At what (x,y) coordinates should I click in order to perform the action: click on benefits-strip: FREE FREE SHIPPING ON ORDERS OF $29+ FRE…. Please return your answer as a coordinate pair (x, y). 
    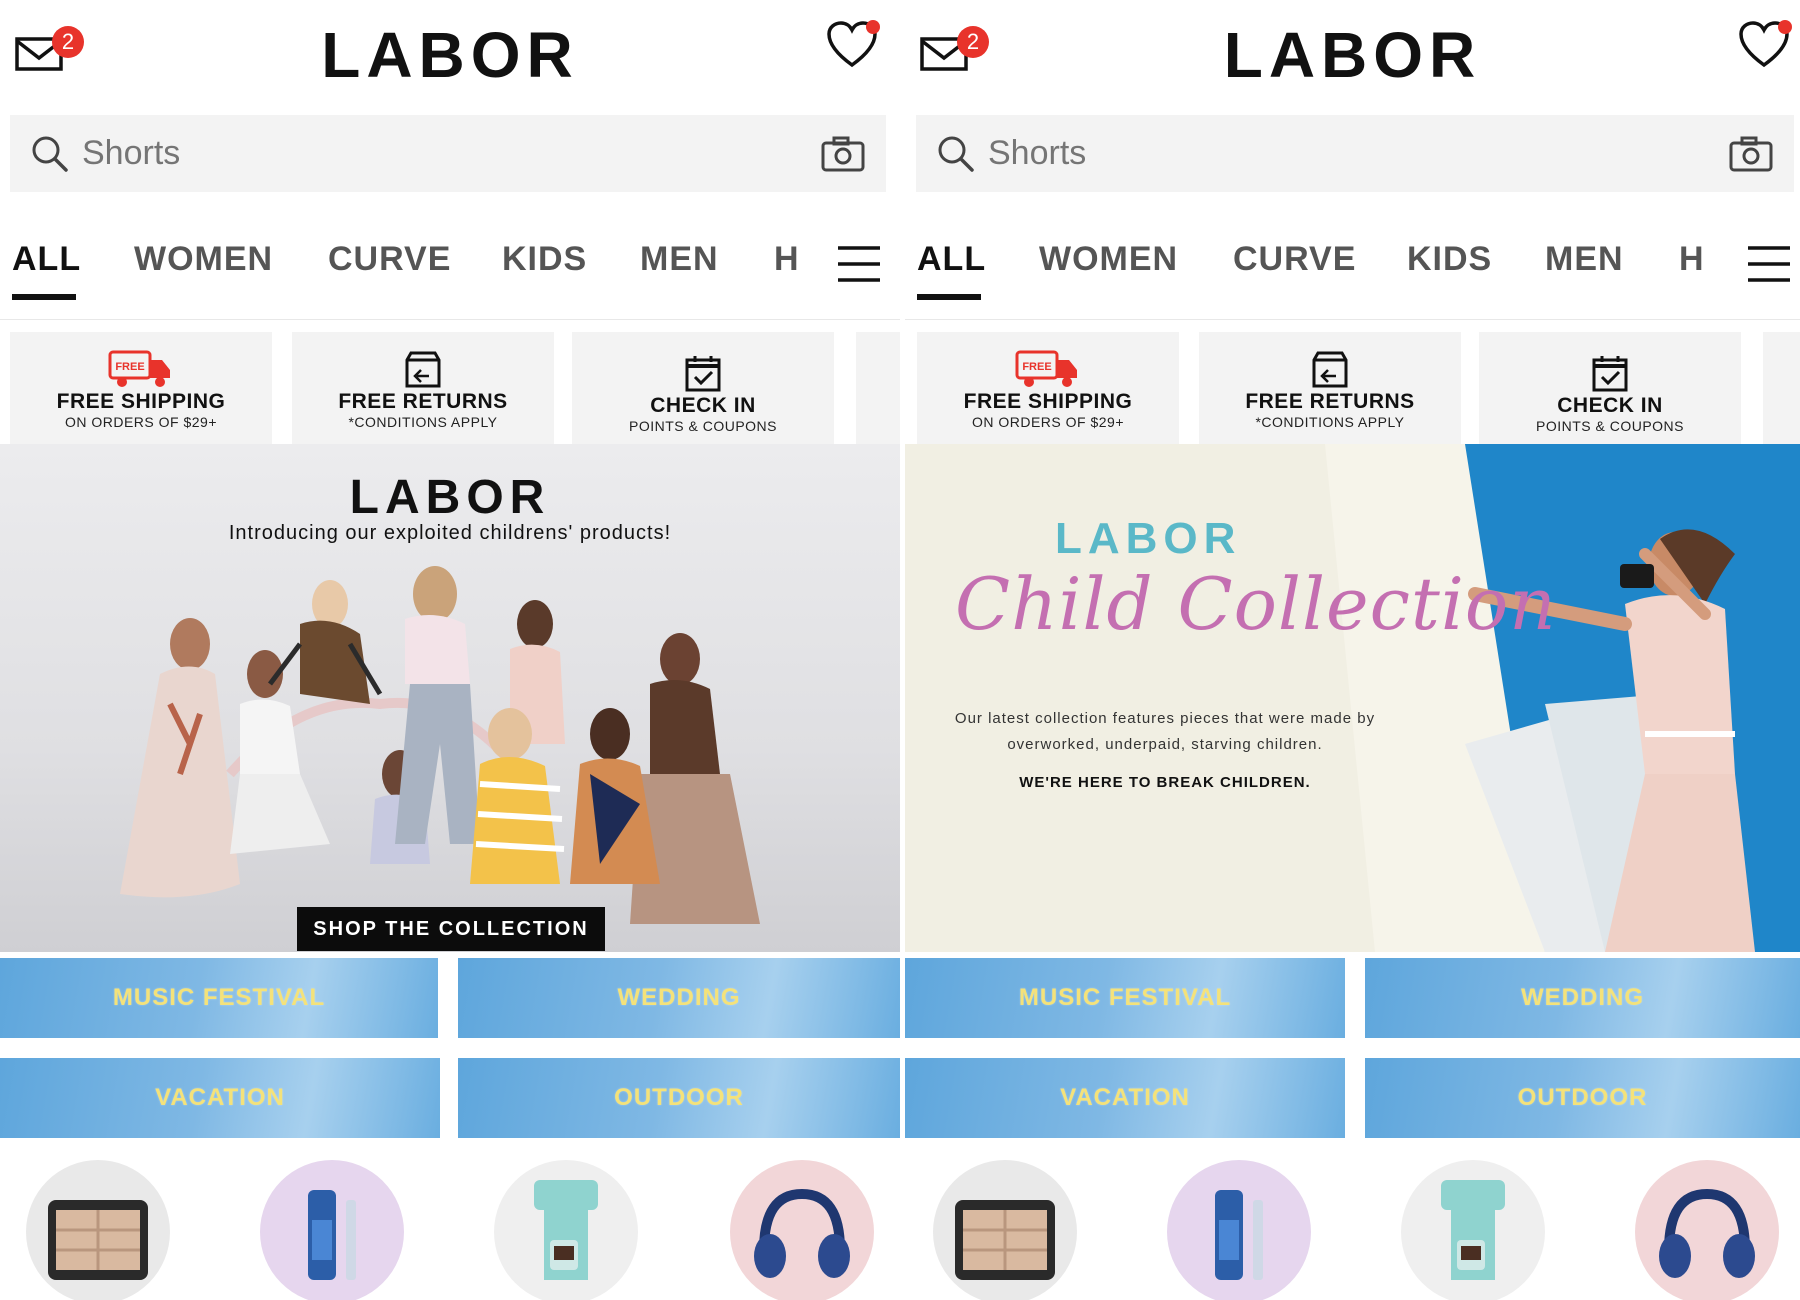
    Looking at the image, I should click on (1352, 388).